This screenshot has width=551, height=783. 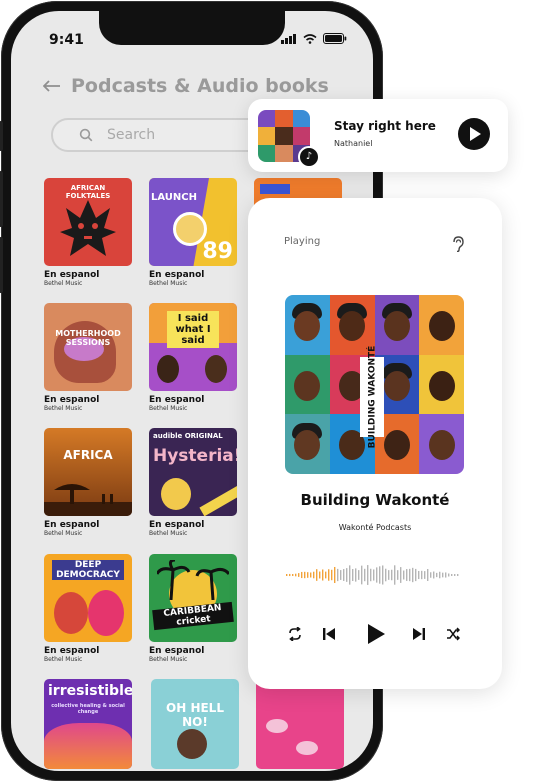 What do you see at coordinates (88, 570) in the screenshot?
I see `cover-title: DEEP DEMOCRACY` at bounding box center [88, 570].